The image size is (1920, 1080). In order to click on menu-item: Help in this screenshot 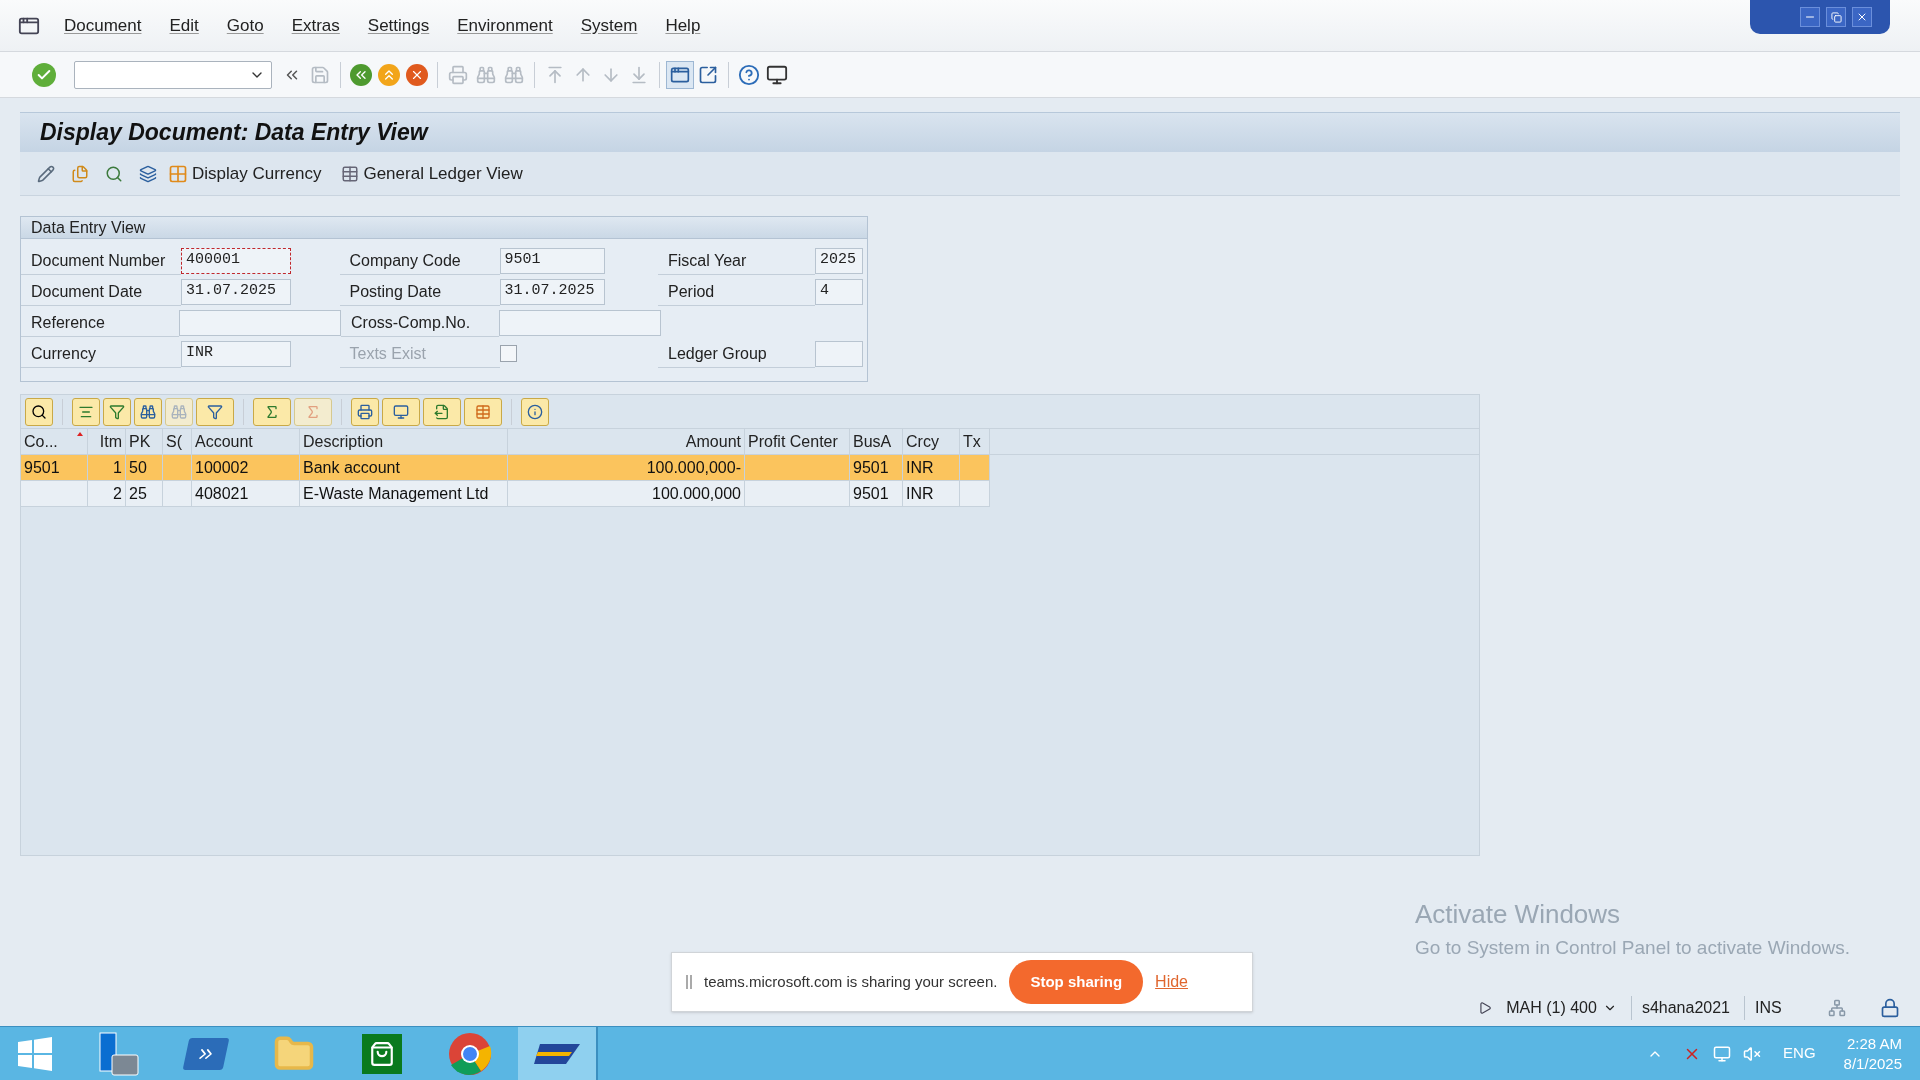, I will do `click(683, 25)`.